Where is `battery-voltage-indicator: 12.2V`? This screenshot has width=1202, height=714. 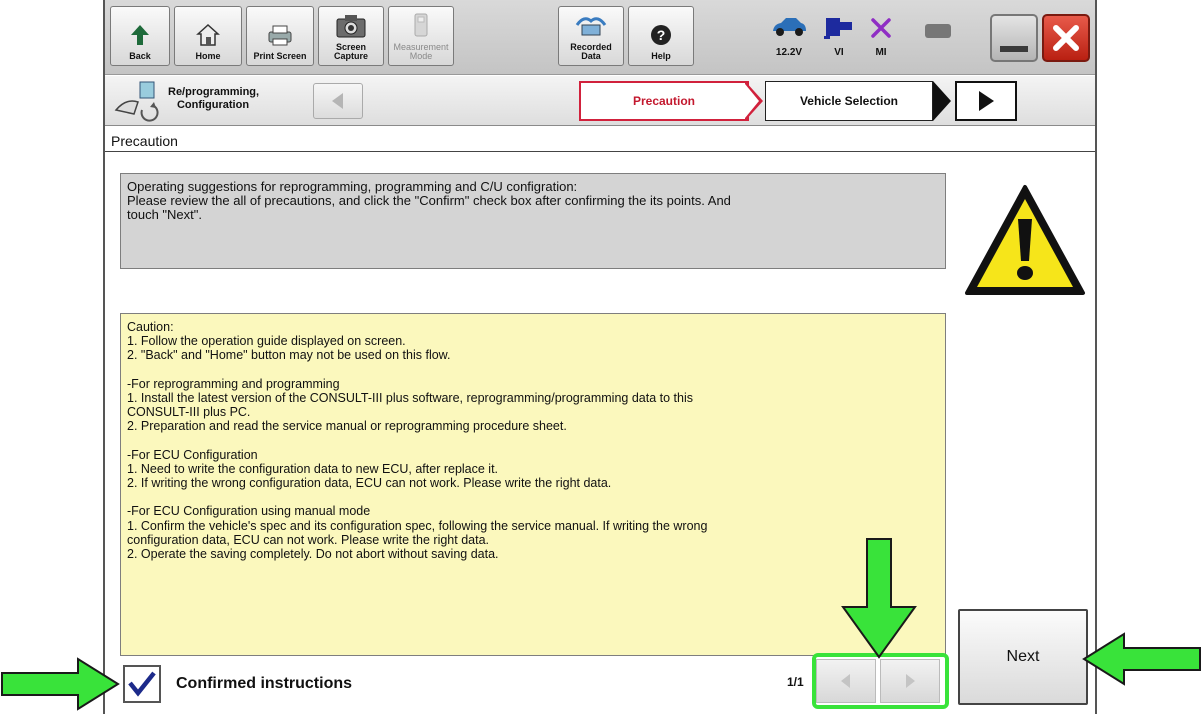 battery-voltage-indicator: 12.2V is located at coordinates (789, 36).